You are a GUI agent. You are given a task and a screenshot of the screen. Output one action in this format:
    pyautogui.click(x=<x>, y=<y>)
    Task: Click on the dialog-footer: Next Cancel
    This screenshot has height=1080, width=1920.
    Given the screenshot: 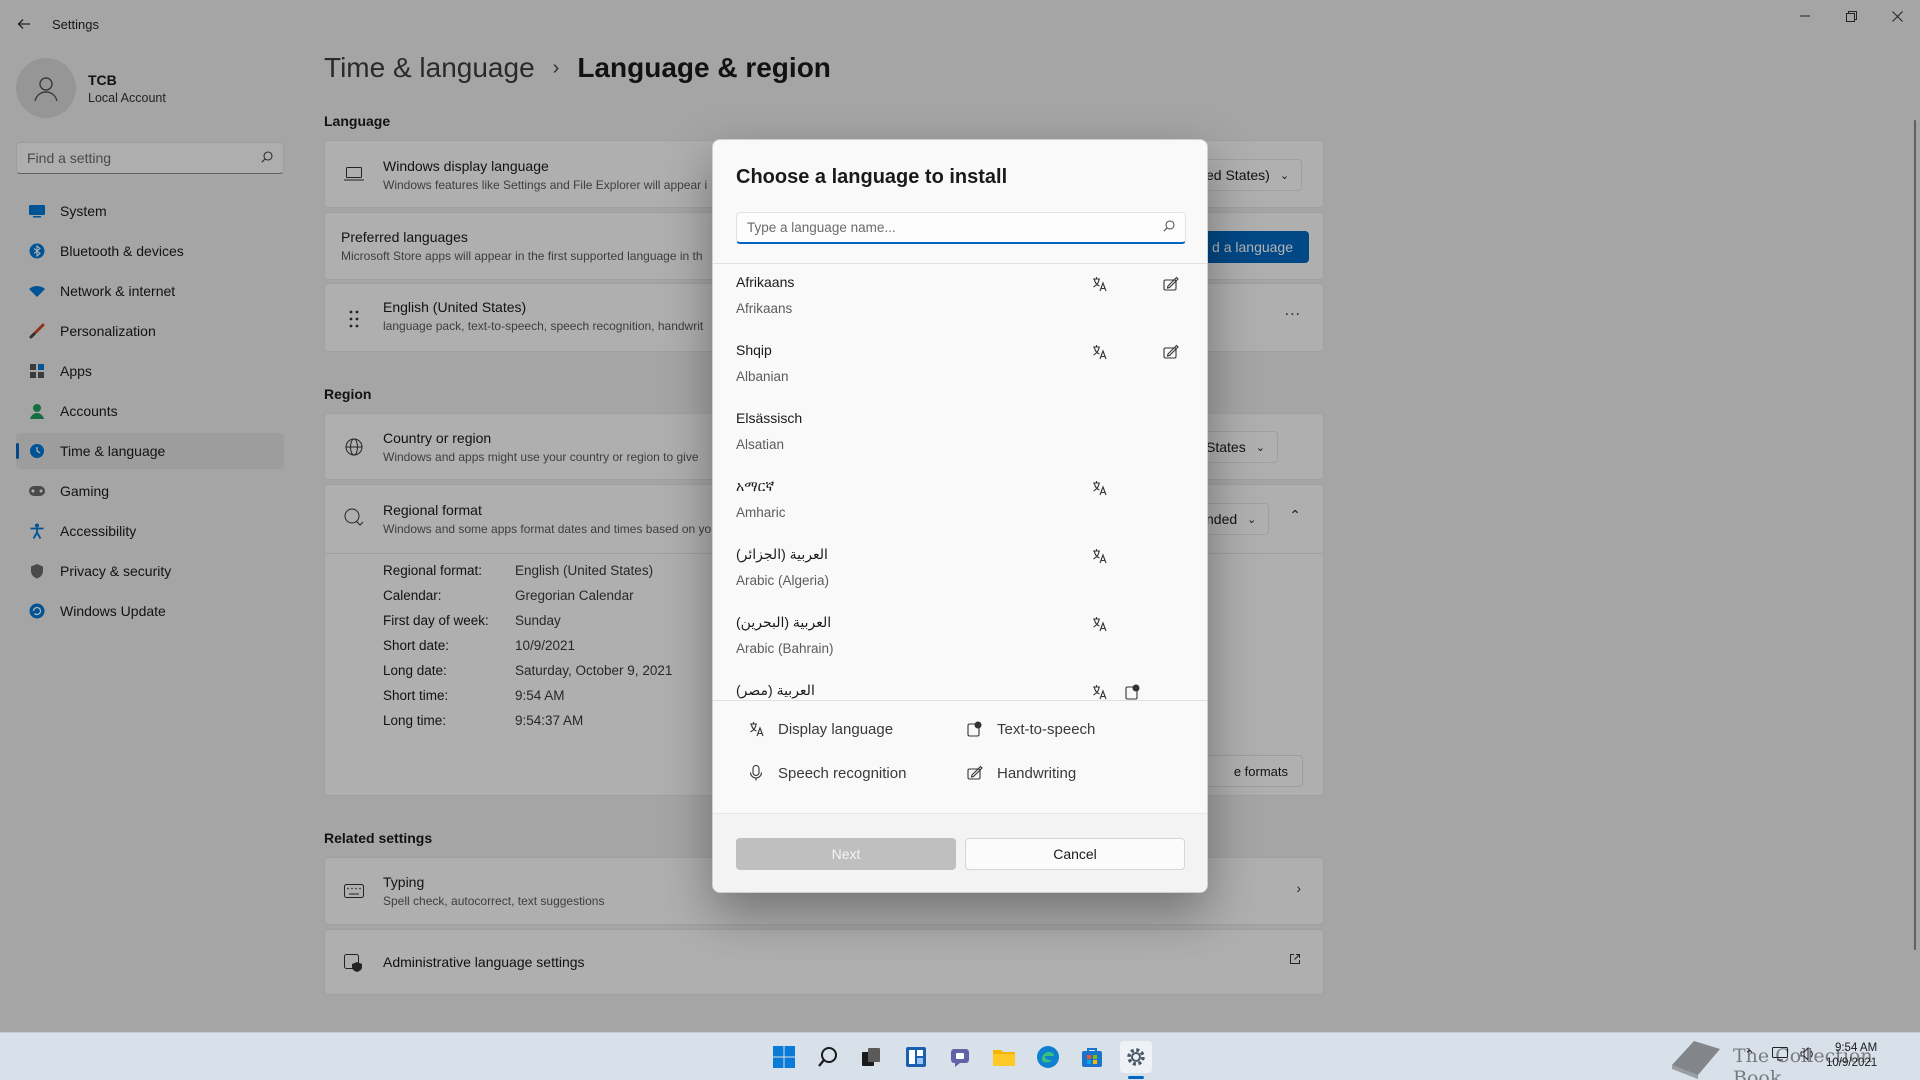 What is the action you would take?
    pyautogui.click(x=960, y=852)
    